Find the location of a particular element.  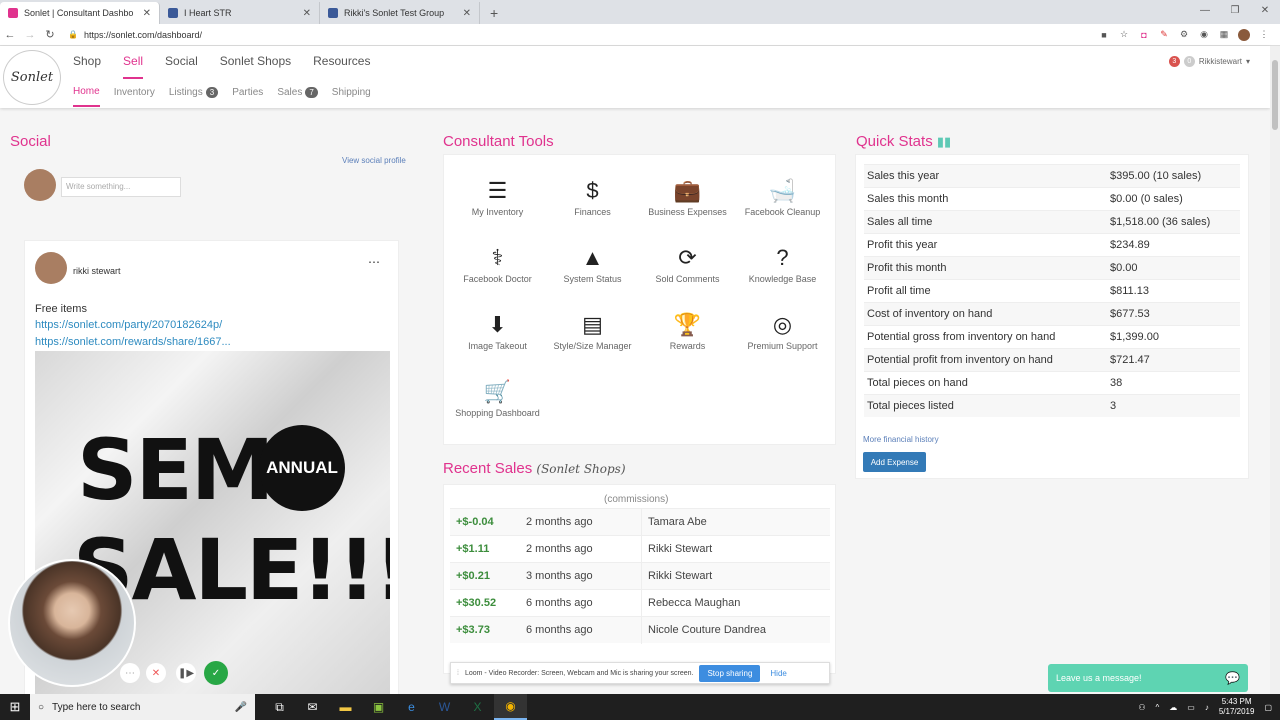

store-icon: ▣ is located at coordinates (378, 707).